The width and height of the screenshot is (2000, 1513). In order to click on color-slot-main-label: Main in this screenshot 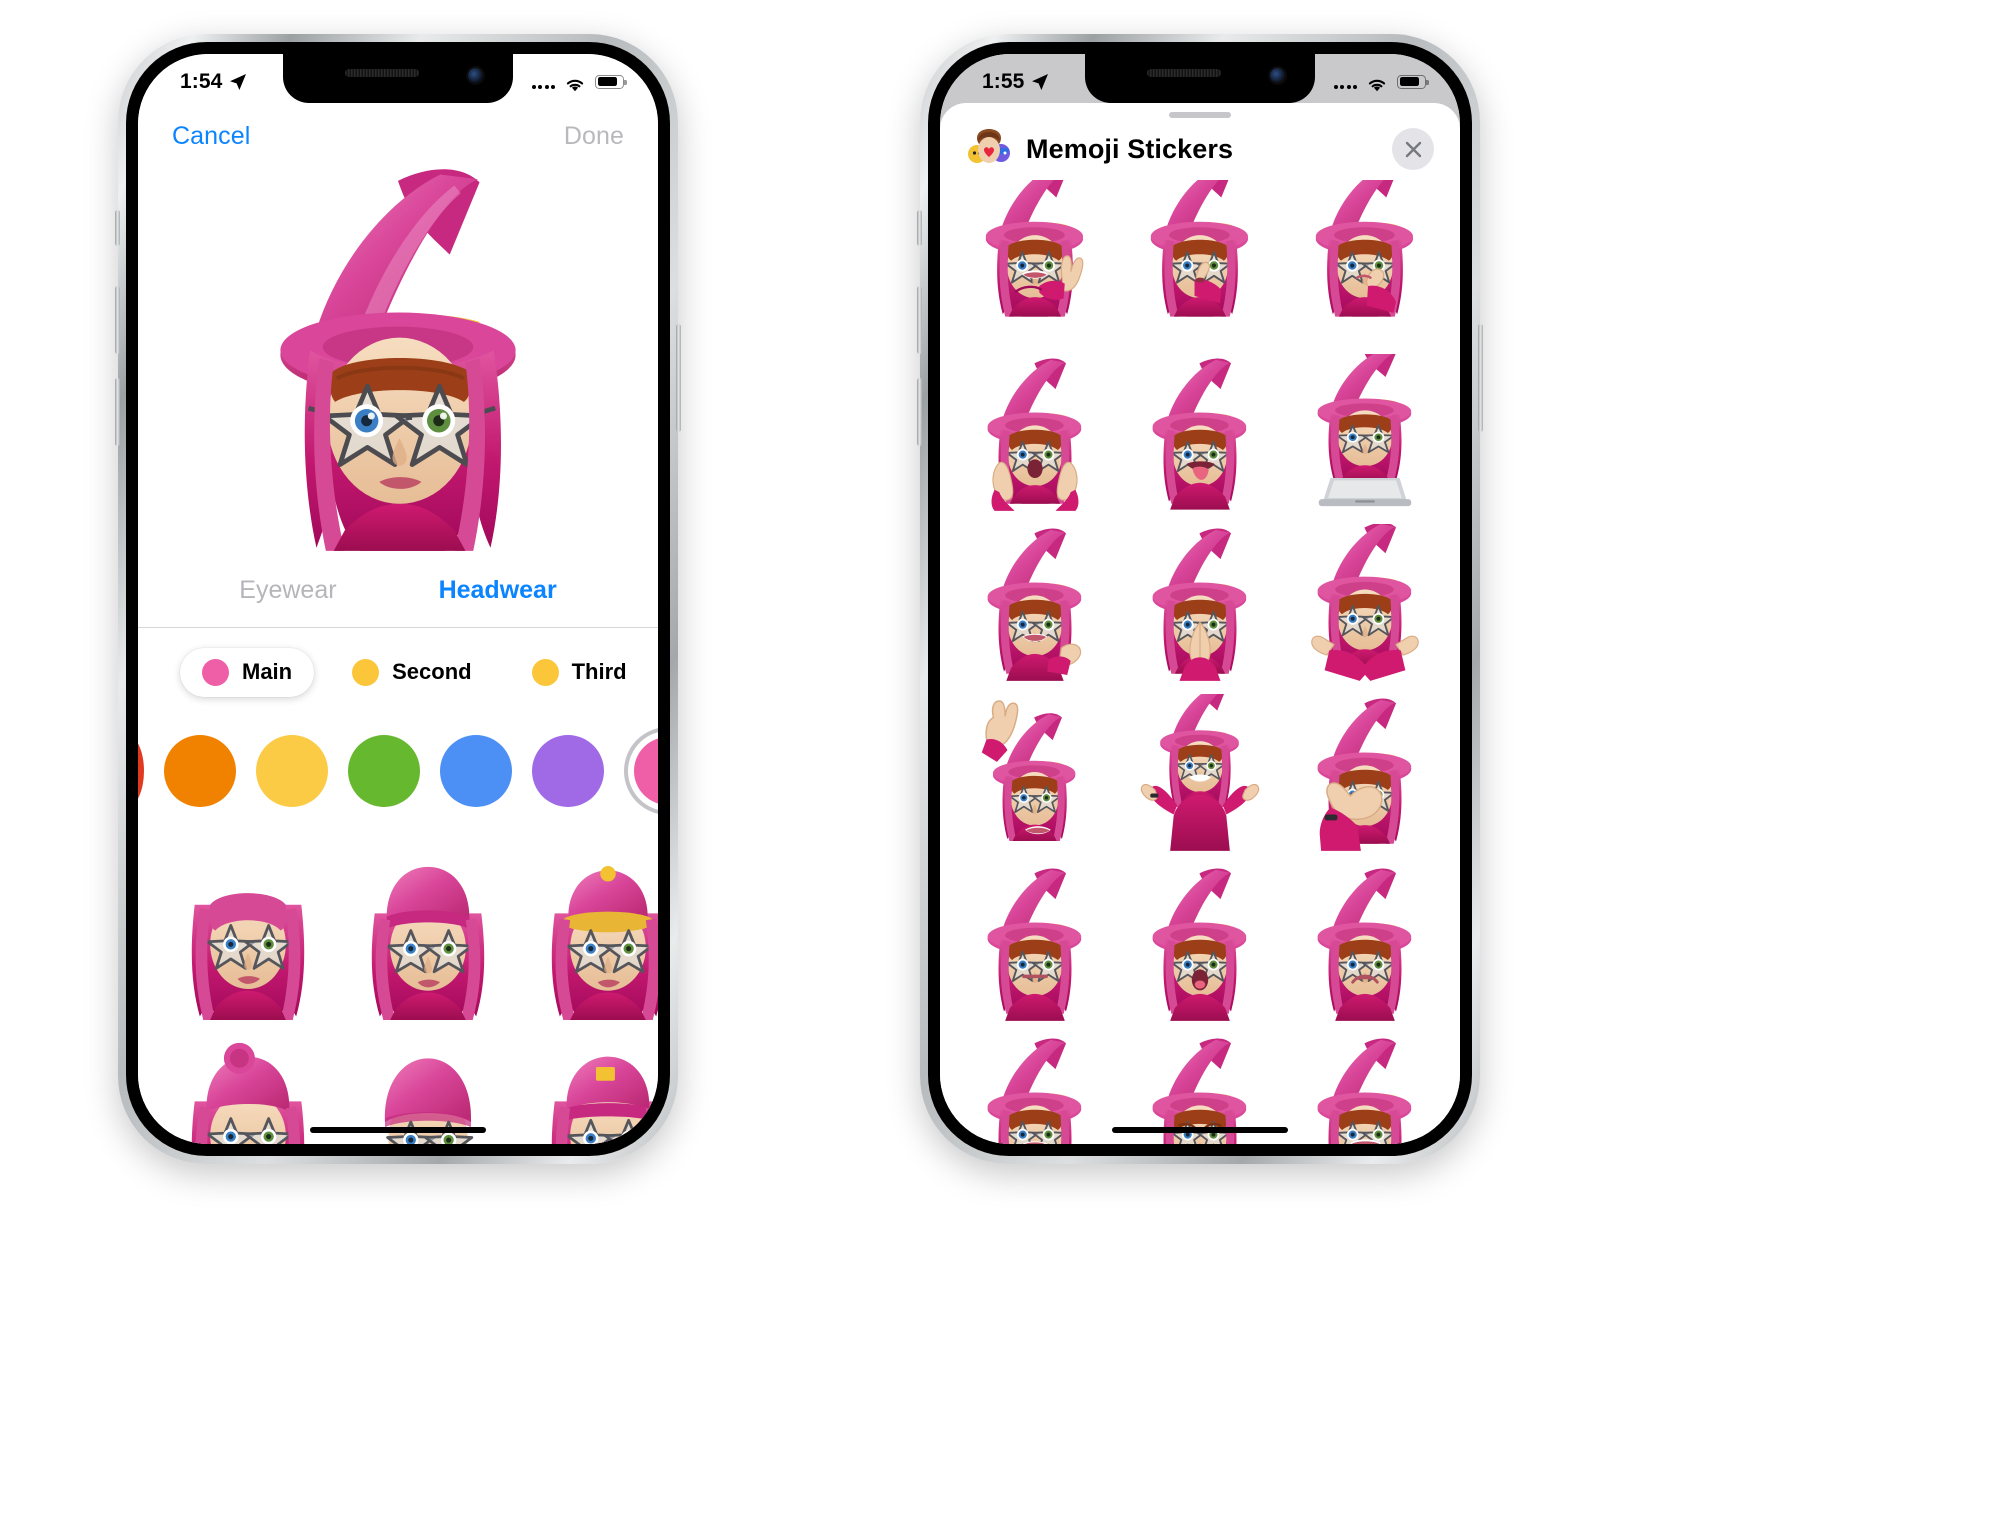, I will do `click(267, 671)`.